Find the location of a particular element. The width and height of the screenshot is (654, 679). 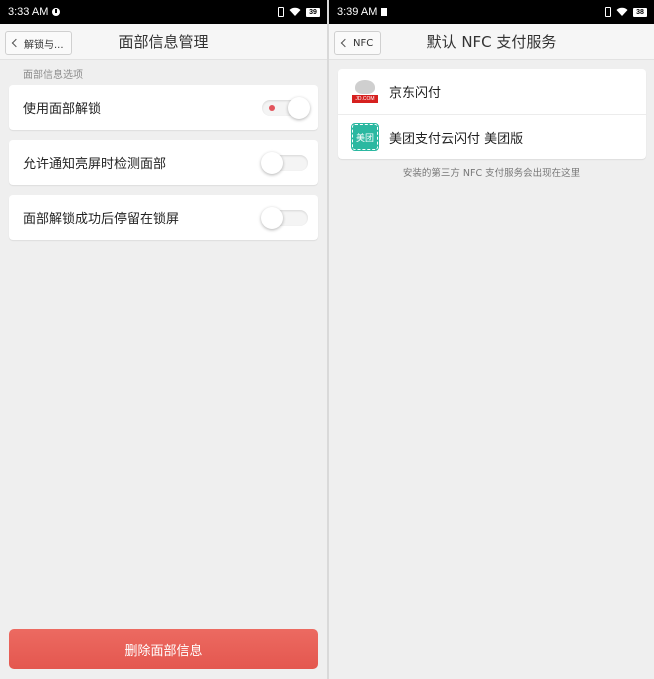

service-name: 美团支付云闪付 美团版 is located at coordinates (456, 139).